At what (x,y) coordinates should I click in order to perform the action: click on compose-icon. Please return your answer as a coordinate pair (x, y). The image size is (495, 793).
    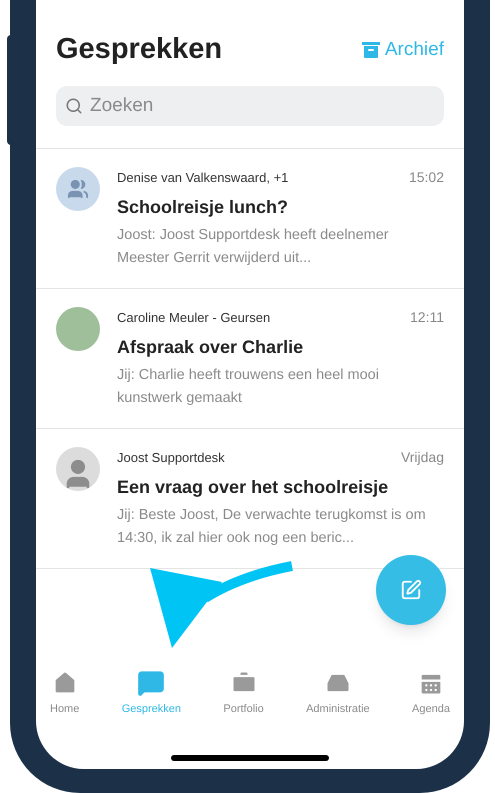
    Looking at the image, I should click on (411, 590).